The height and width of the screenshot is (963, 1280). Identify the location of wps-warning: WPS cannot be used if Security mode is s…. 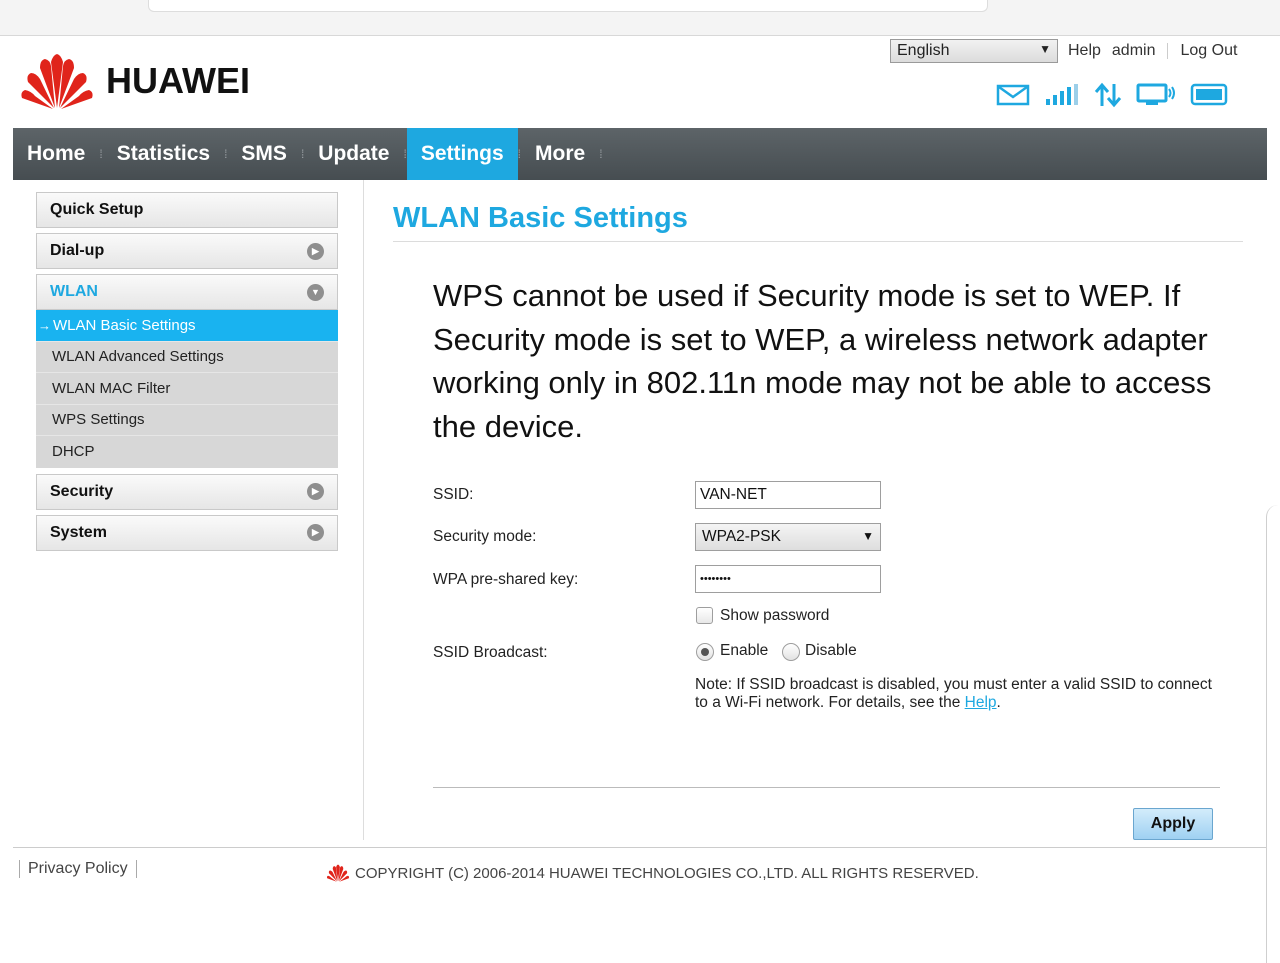
(822, 361).